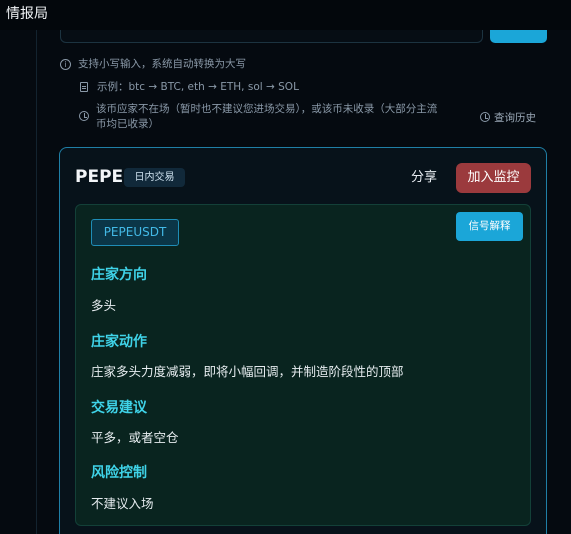 Image resolution: width=571 pixels, height=534 pixels. Describe the element at coordinates (99, 177) in the screenshot. I see `coin-symbol: PEPE` at that location.